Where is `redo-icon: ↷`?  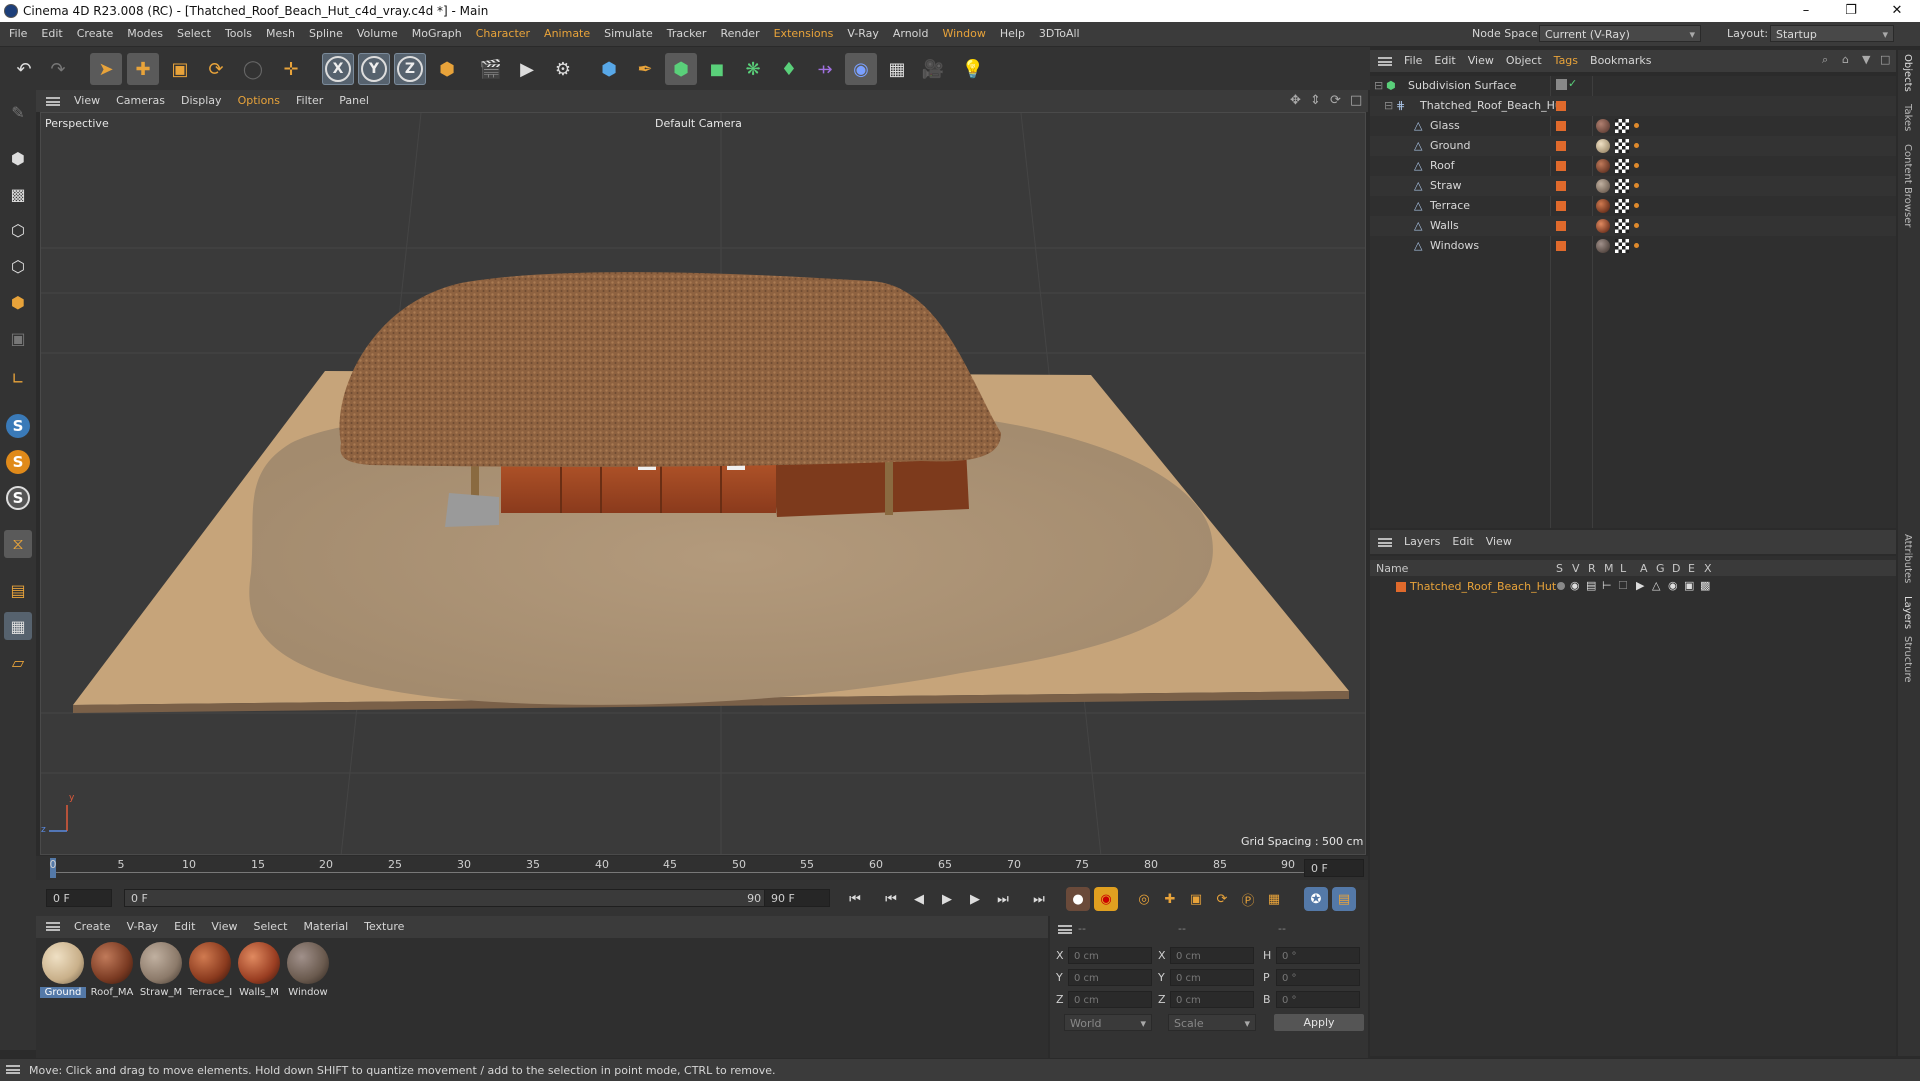 redo-icon: ↷ is located at coordinates (58, 69).